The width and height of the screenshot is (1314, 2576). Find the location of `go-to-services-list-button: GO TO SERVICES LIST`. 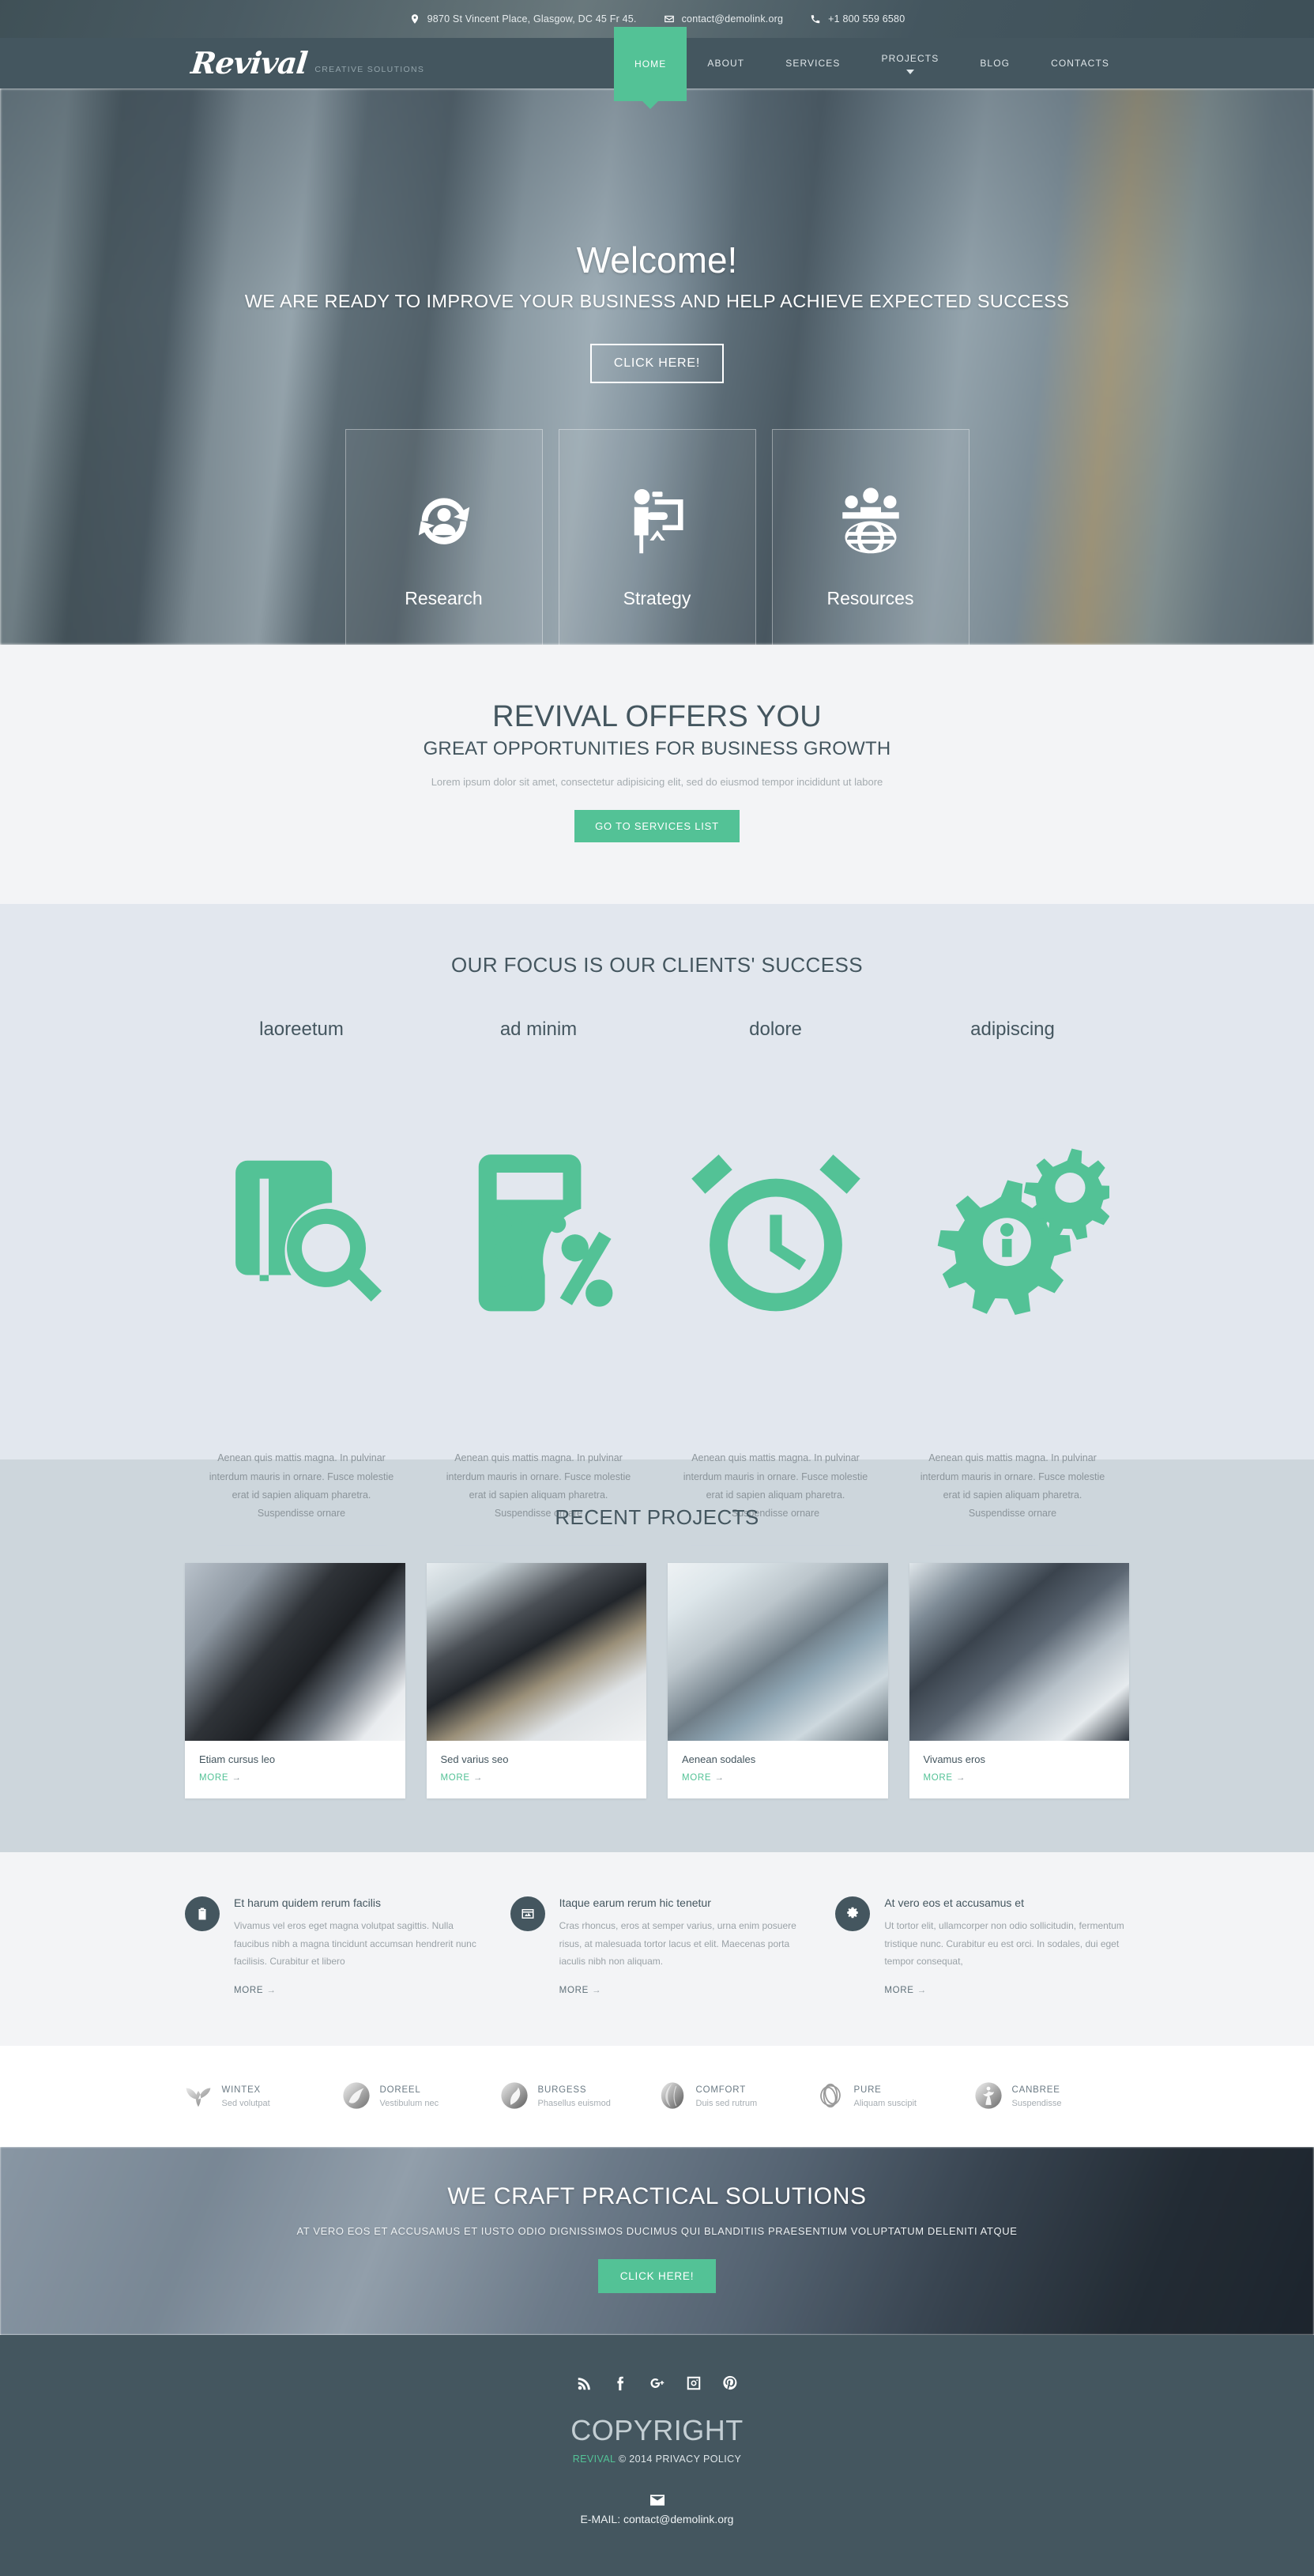

go-to-services-list-button: GO TO SERVICES LIST is located at coordinates (657, 825).